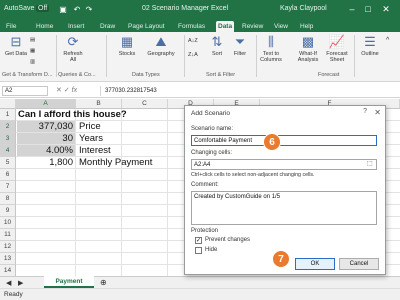  I want to click on maximize-button: □, so click(368, 9).